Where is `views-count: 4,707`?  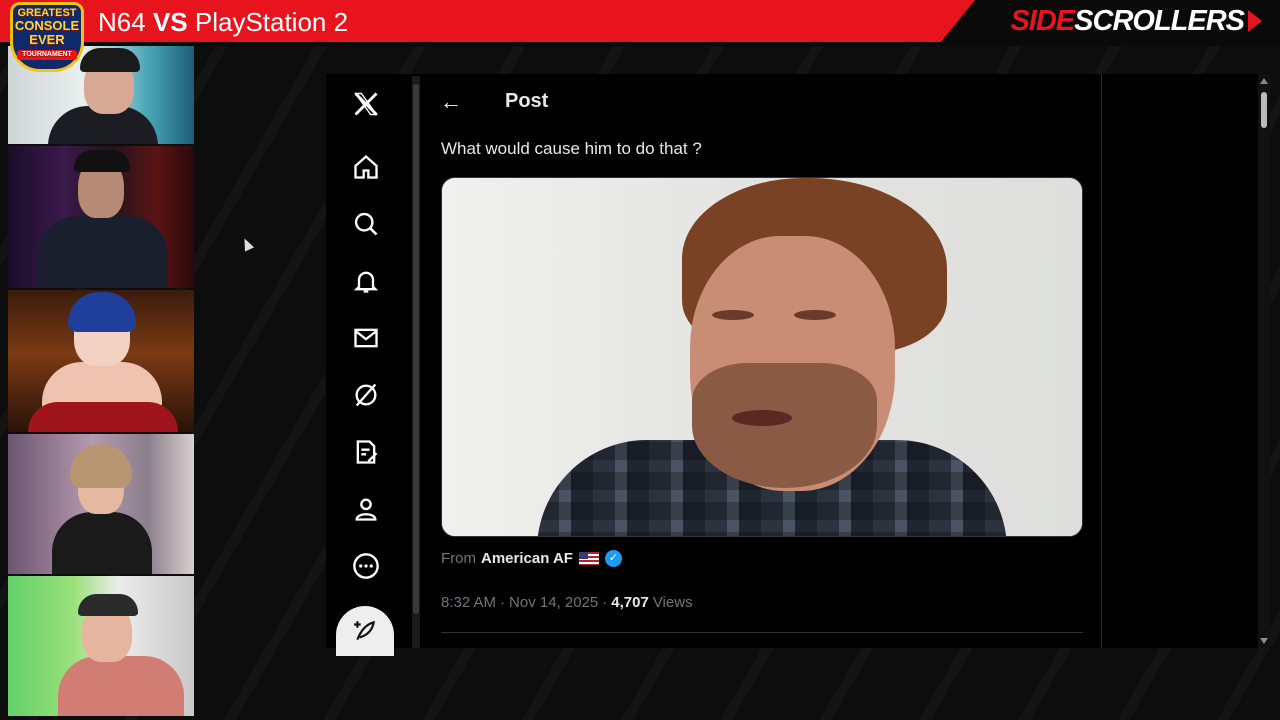 views-count: 4,707 is located at coordinates (630, 602).